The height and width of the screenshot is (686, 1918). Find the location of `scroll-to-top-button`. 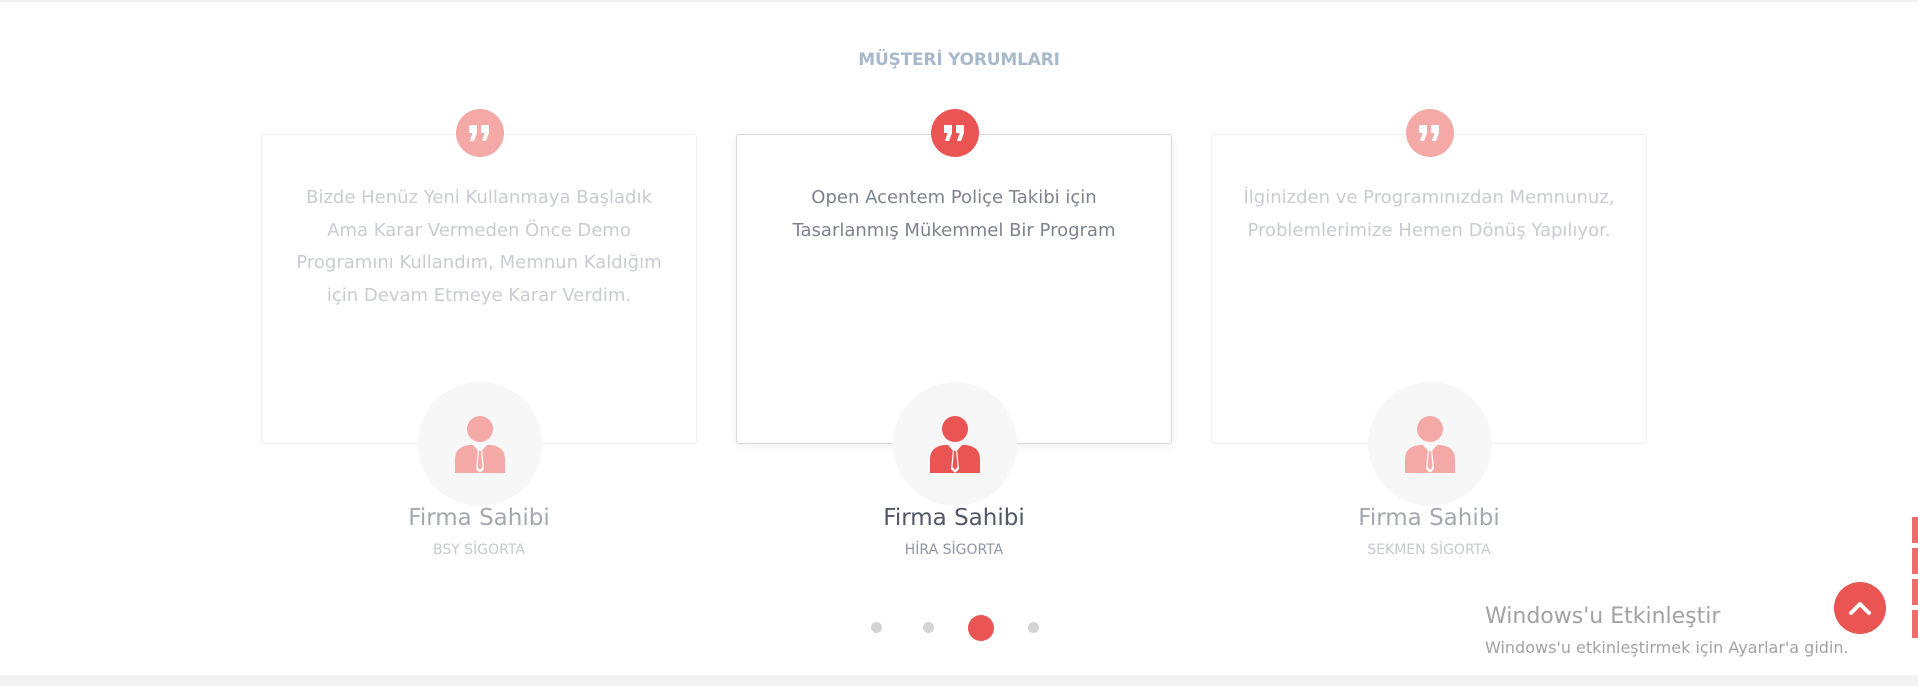

scroll-to-top-button is located at coordinates (1860, 608).